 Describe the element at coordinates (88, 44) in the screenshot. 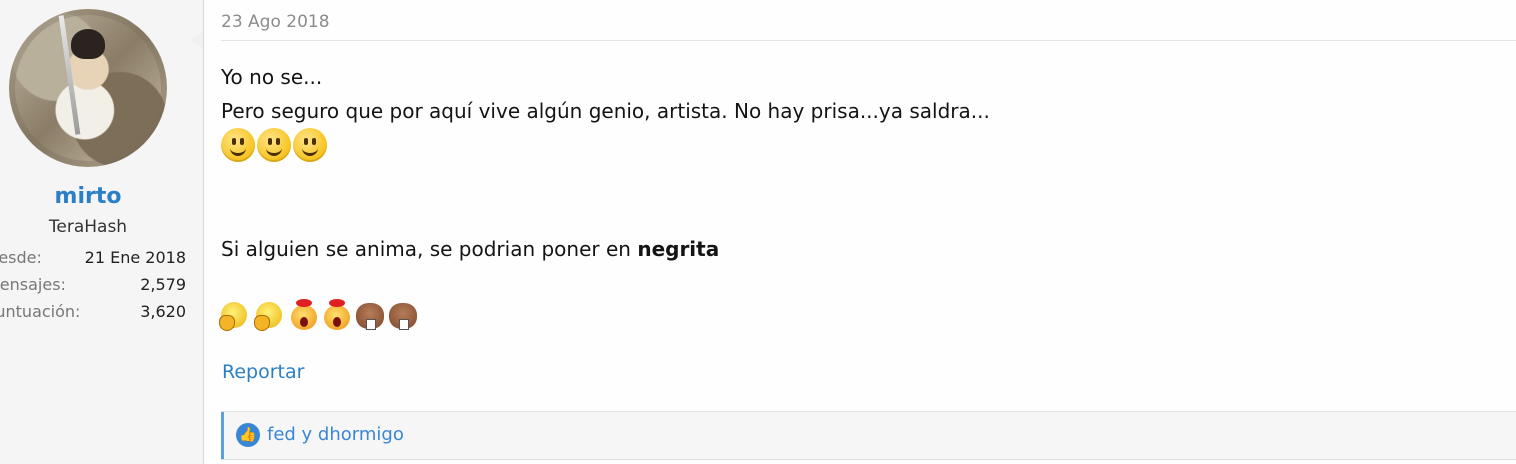

I see `avatar-hair-art` at that location.